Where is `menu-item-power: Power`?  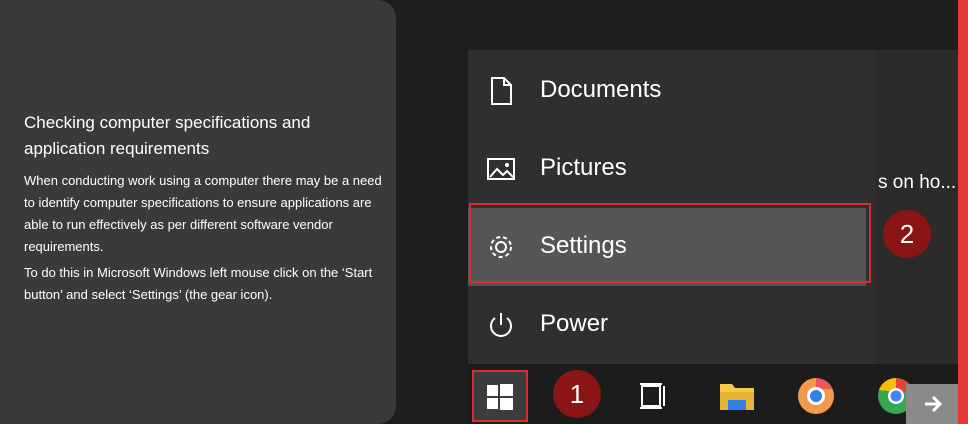 menu-item-power: Power is located at coordinates (672, 325).